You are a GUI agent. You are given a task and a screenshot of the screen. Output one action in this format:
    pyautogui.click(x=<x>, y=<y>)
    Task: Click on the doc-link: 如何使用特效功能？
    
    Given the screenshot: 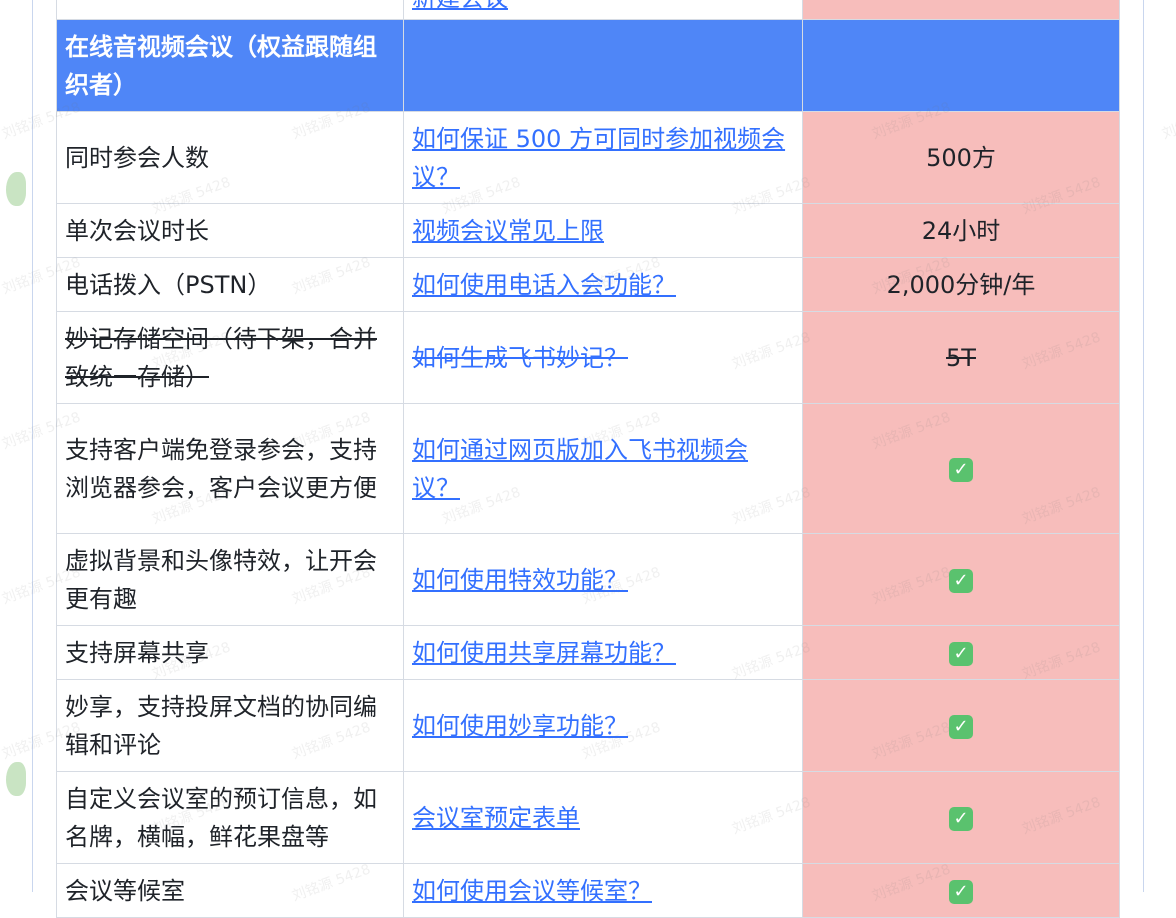 What is the action you would take?
    pyautogui.click(x=520, y=580)
    